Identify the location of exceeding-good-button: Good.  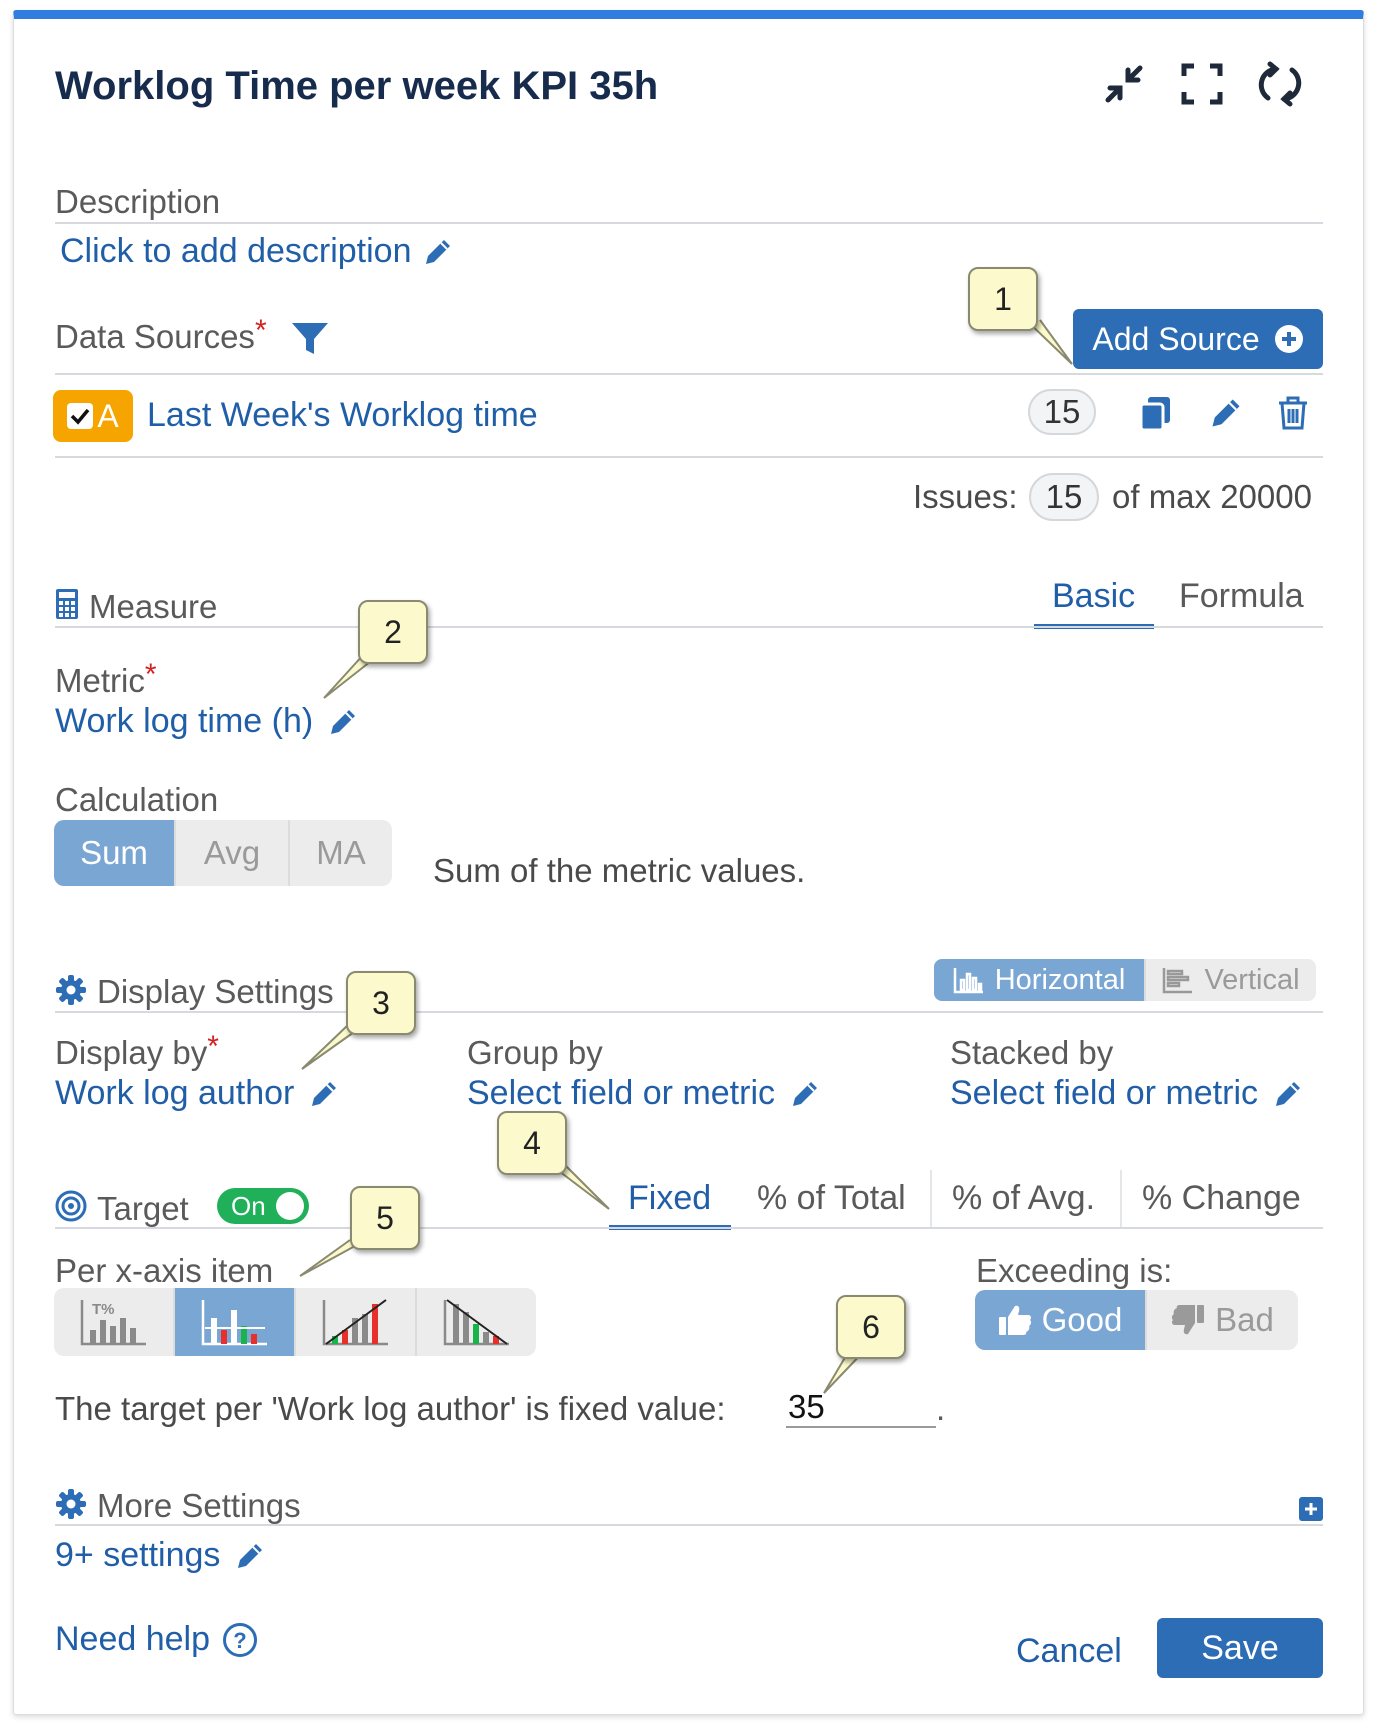
(1061, 1320).